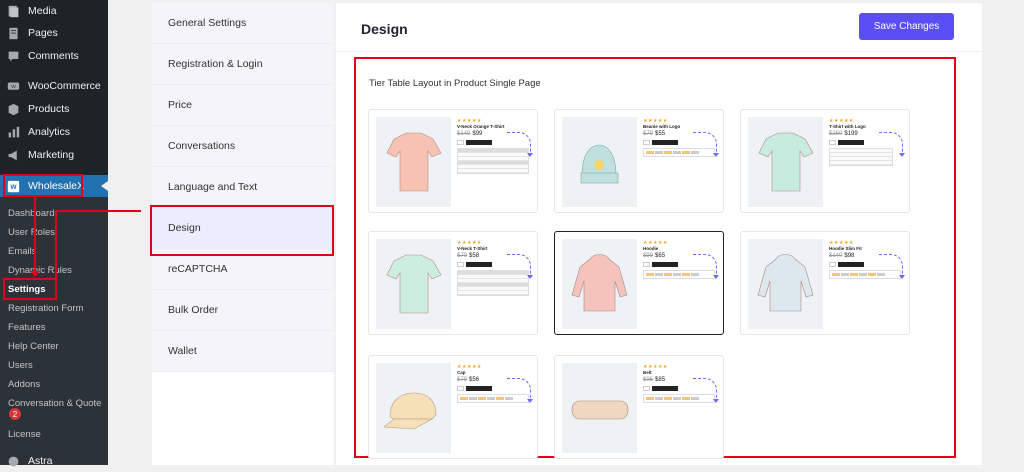 The height and width of the screenshot is (472, 1024). Describe the element at coordinates (15, 414) in the screenshot. I see `conversation-count-badge: 2` at that location.